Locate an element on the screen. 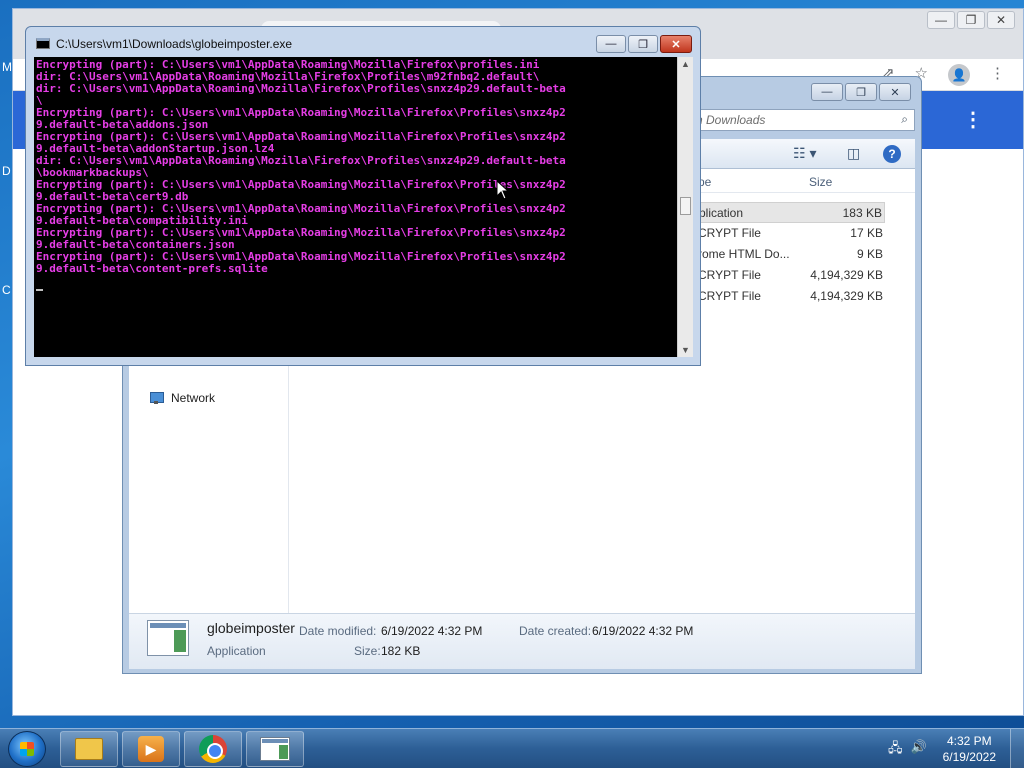 This screenshot has height=768, width=1024. scroll-down-icon: ▼ is located at coordinates (685, 350).